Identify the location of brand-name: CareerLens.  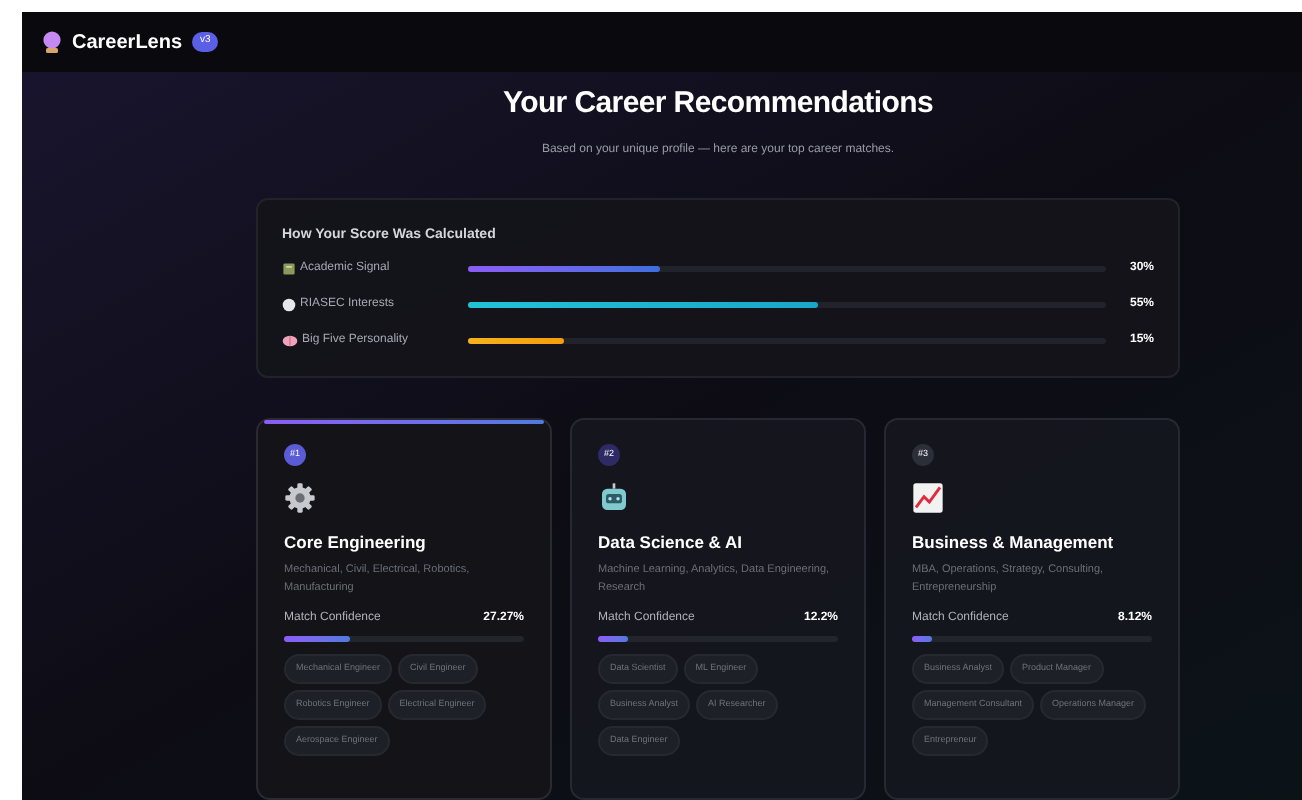
(127, 43).